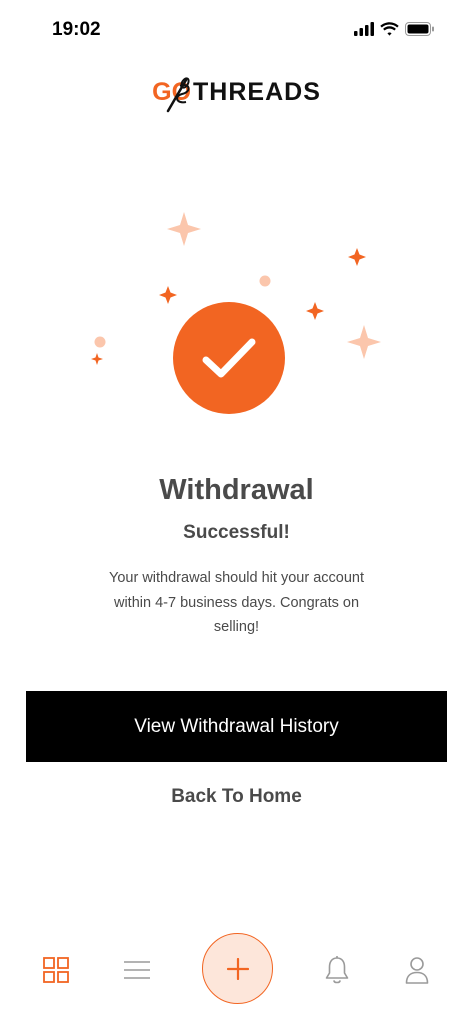  I want to click on tab-home, so click(56, 970).